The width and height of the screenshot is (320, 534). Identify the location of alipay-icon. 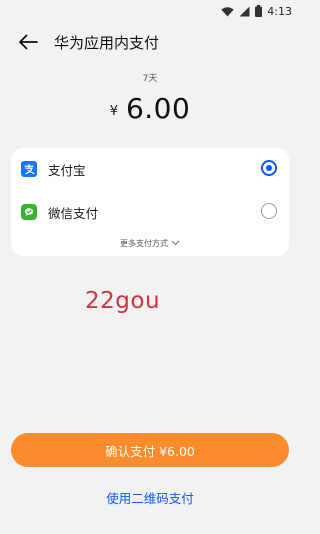
(29, 169).